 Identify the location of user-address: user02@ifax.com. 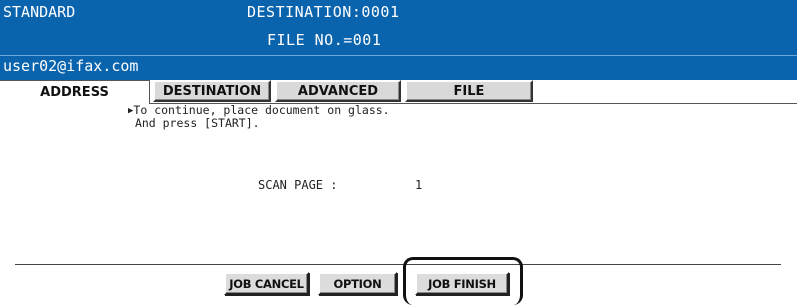
(71, 66).